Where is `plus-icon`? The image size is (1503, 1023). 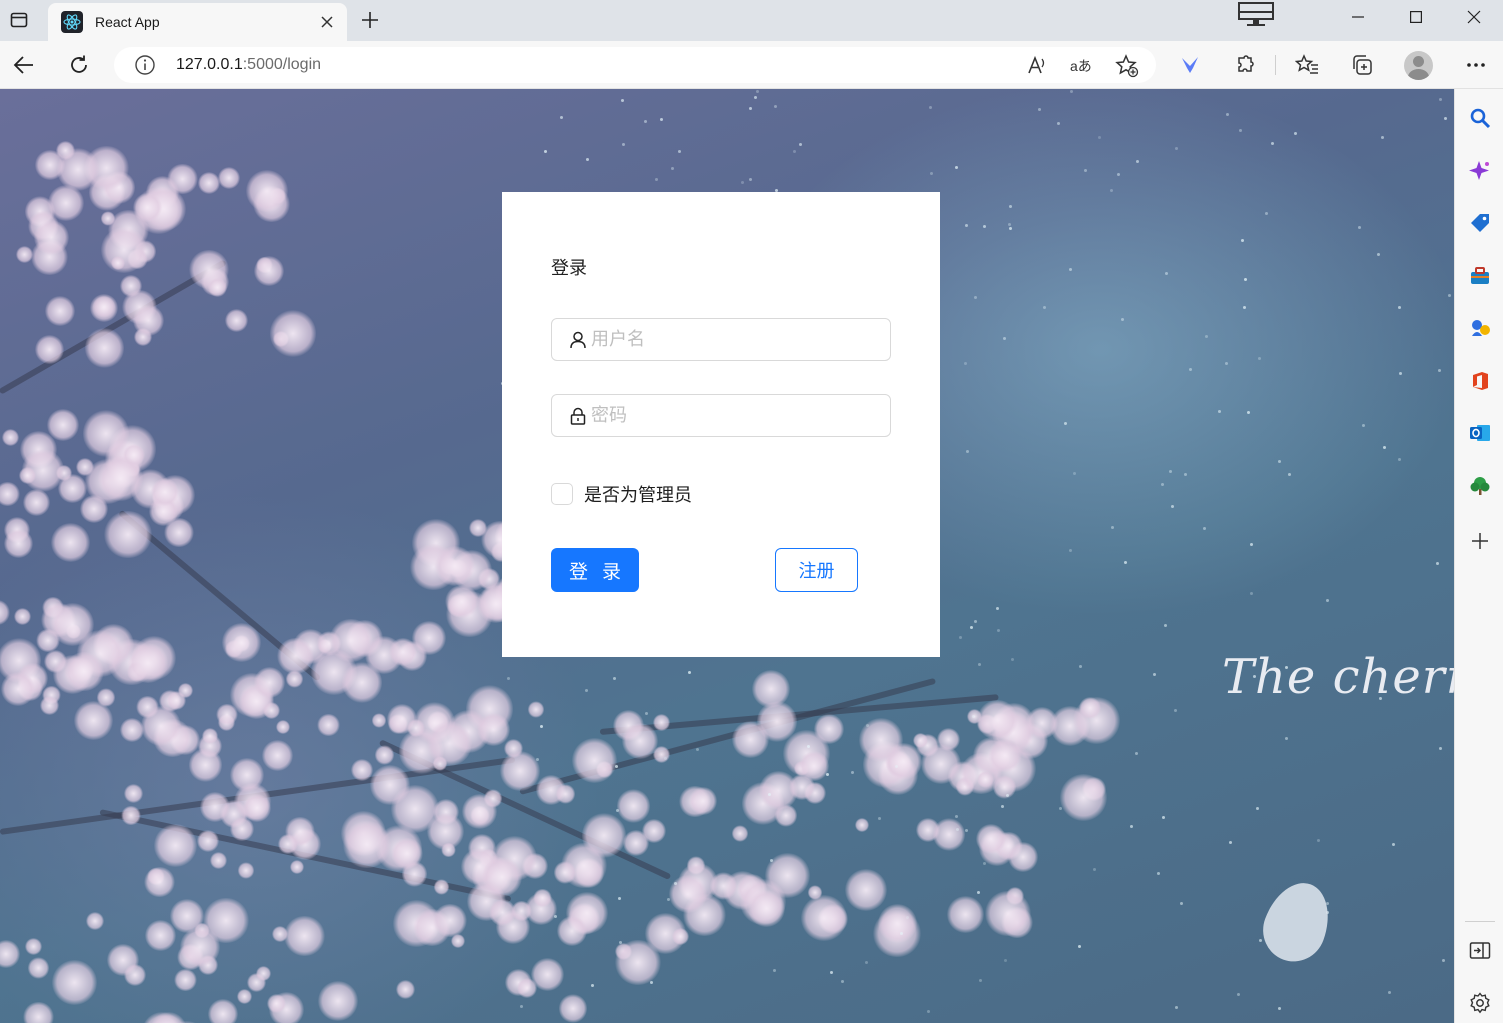
plus-icon is located at coordinates (370, 20).